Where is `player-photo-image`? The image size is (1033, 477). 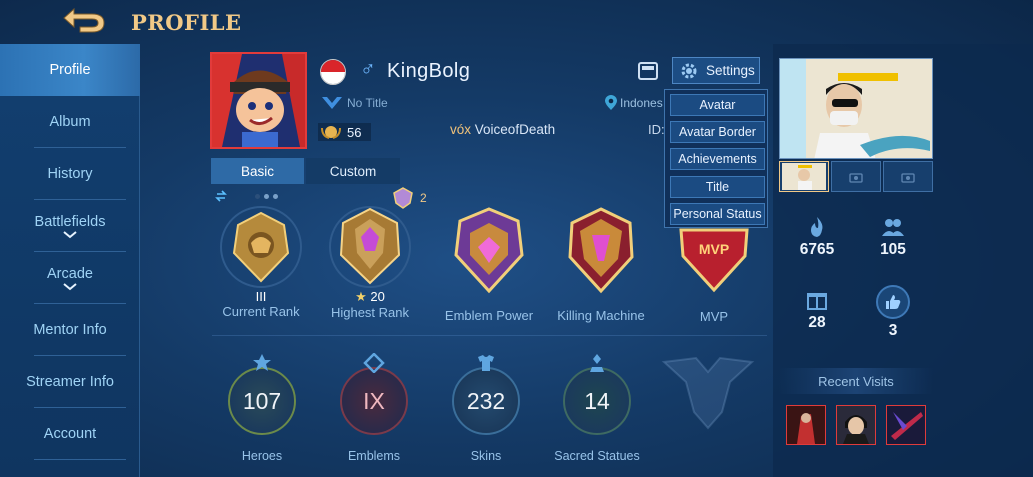 player-photo-image is located at coordinates (856, 108).